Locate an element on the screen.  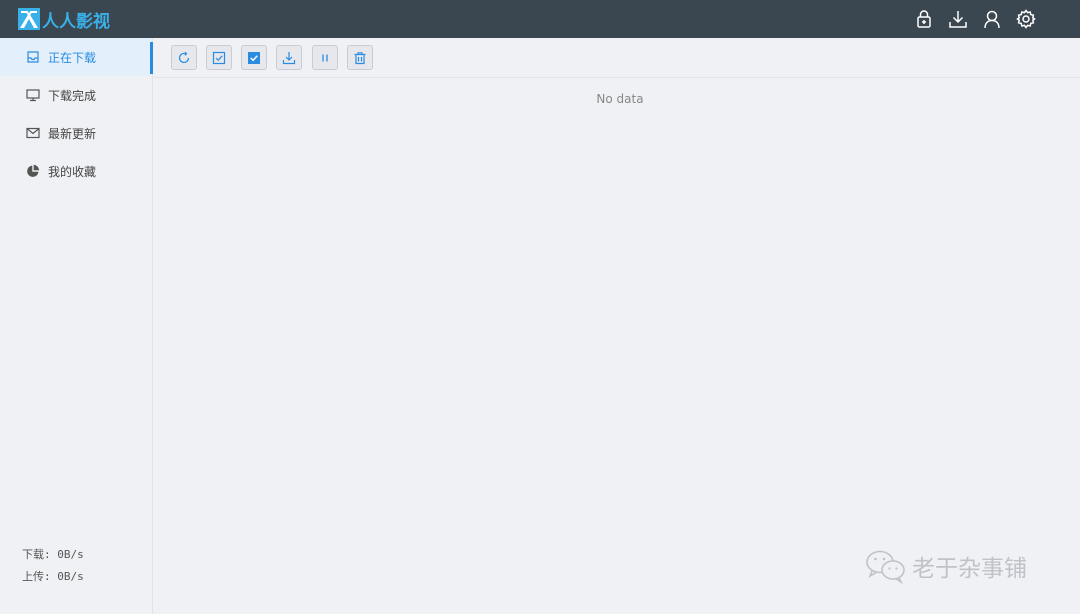
inbox-icon is located at coordinates (32, 57).